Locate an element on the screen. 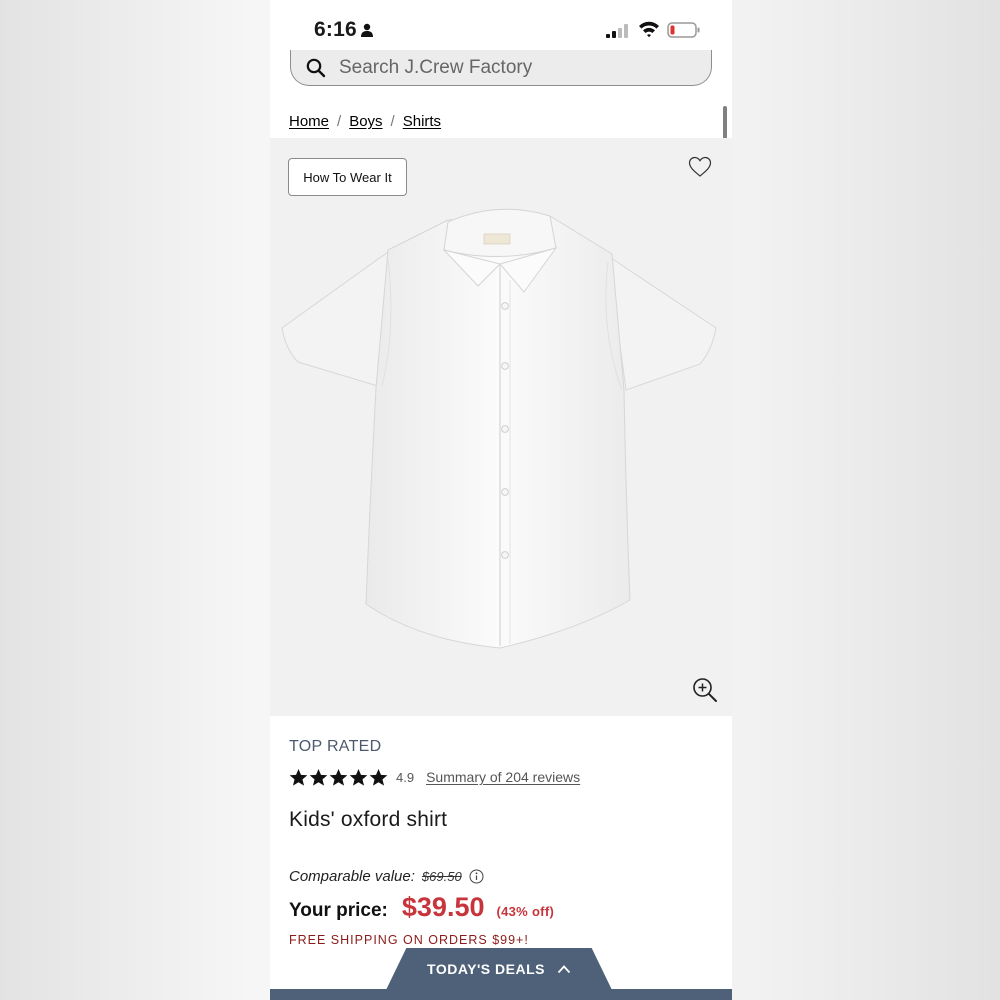 The width and height of the screenshot is (1000, 1000). status-bar: 6:16 is located at coordinates (501, 27).